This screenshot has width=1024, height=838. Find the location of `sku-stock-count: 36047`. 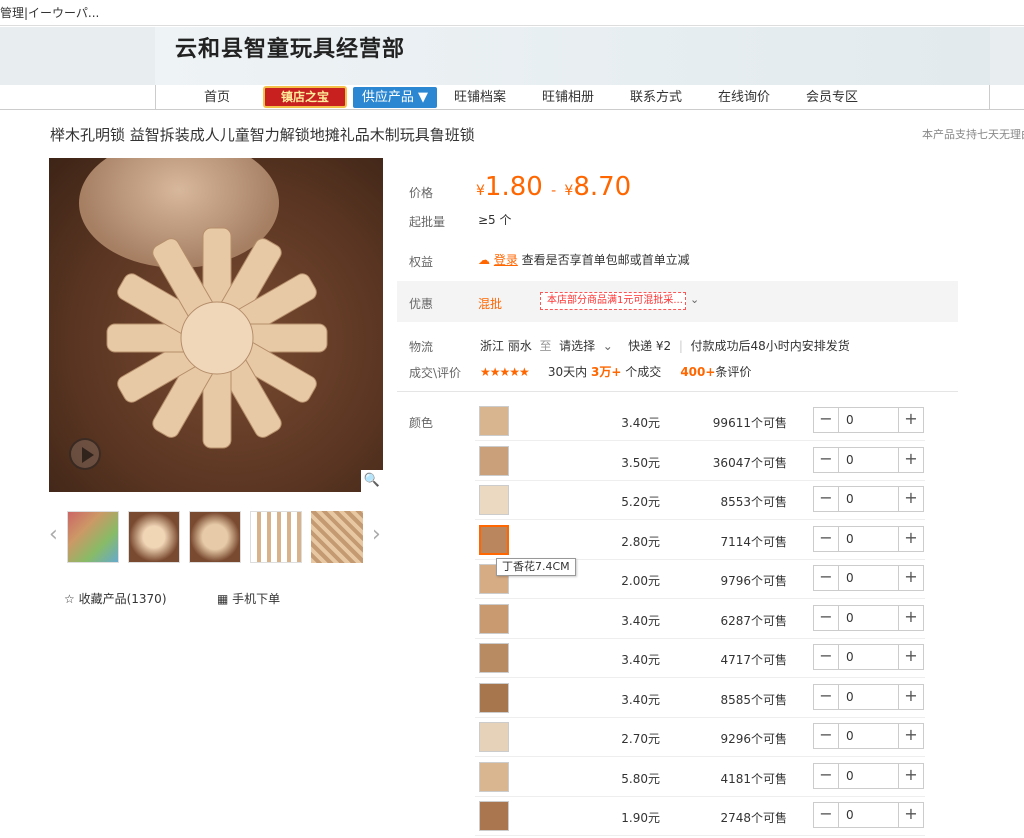

sku-stock-count: 36047 is located at coordinates (731, 462).